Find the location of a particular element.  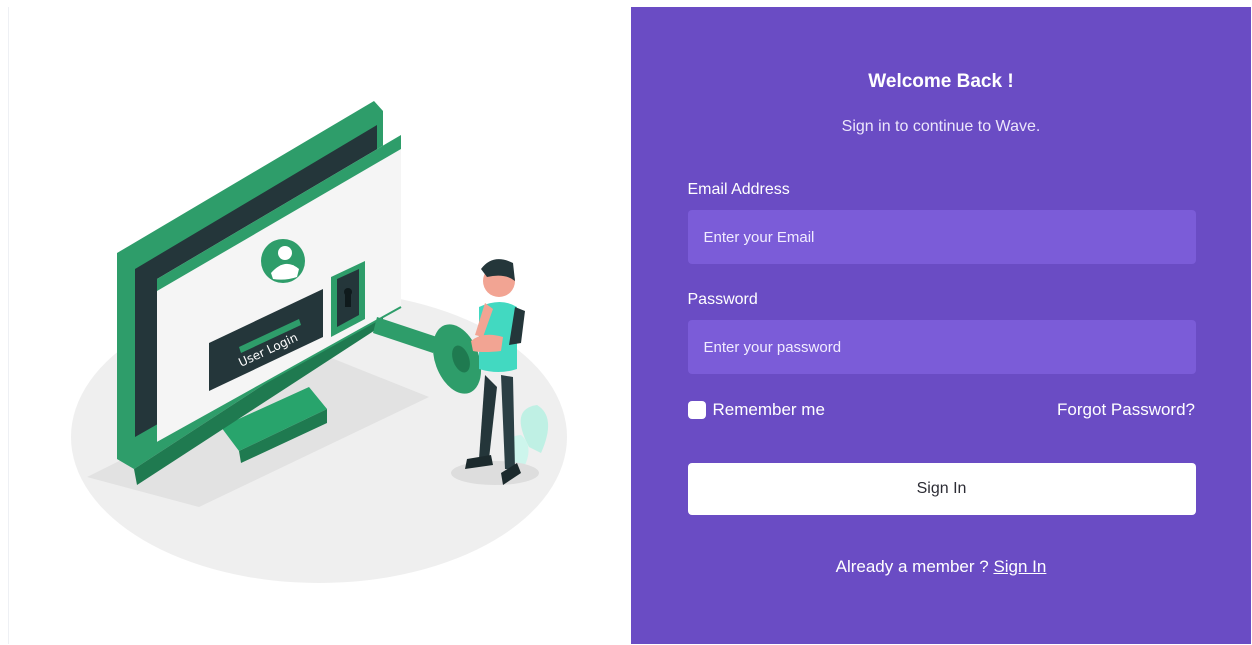

member-text: Already a member ? is located at coordinates (912, 566).